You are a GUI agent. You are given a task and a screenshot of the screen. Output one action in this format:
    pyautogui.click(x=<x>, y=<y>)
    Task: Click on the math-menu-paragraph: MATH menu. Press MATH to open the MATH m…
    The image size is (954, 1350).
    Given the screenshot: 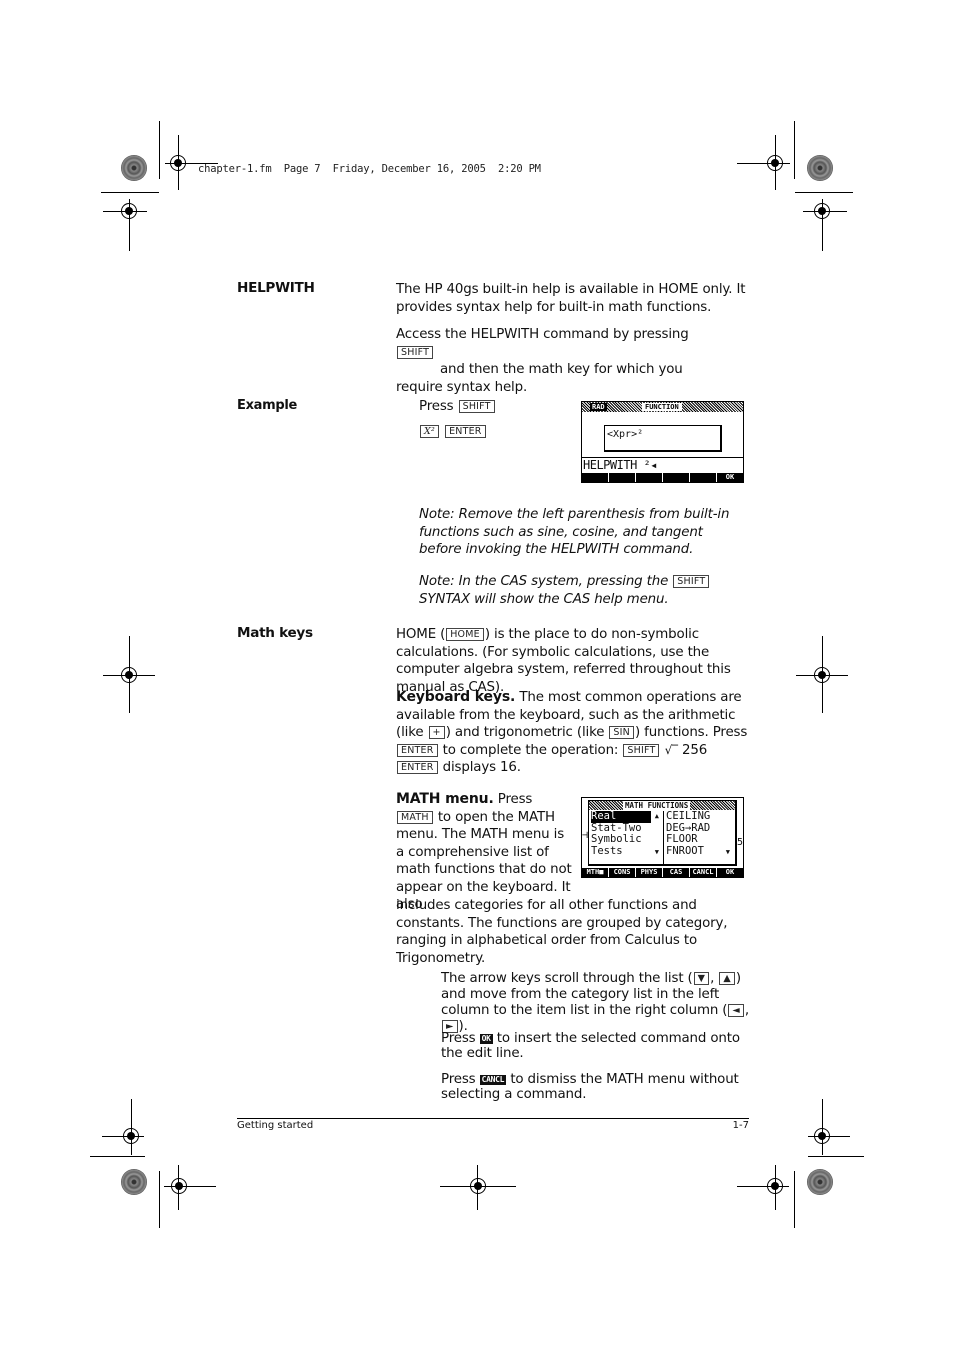 What is the action you would take?
    pyautogui.click(x=484, y=852)
    